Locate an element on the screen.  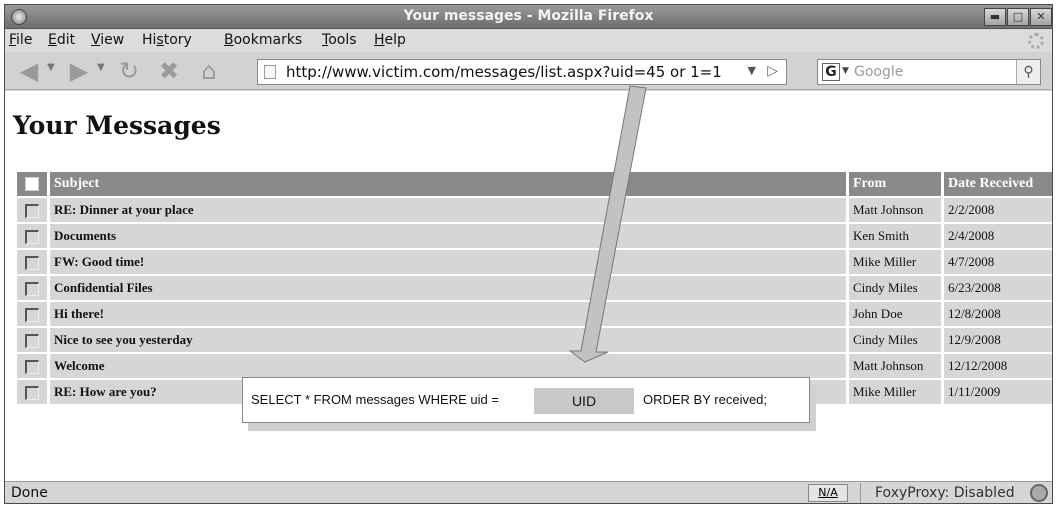
status-na-indicator: N/A is located at coordinates (828, 493).